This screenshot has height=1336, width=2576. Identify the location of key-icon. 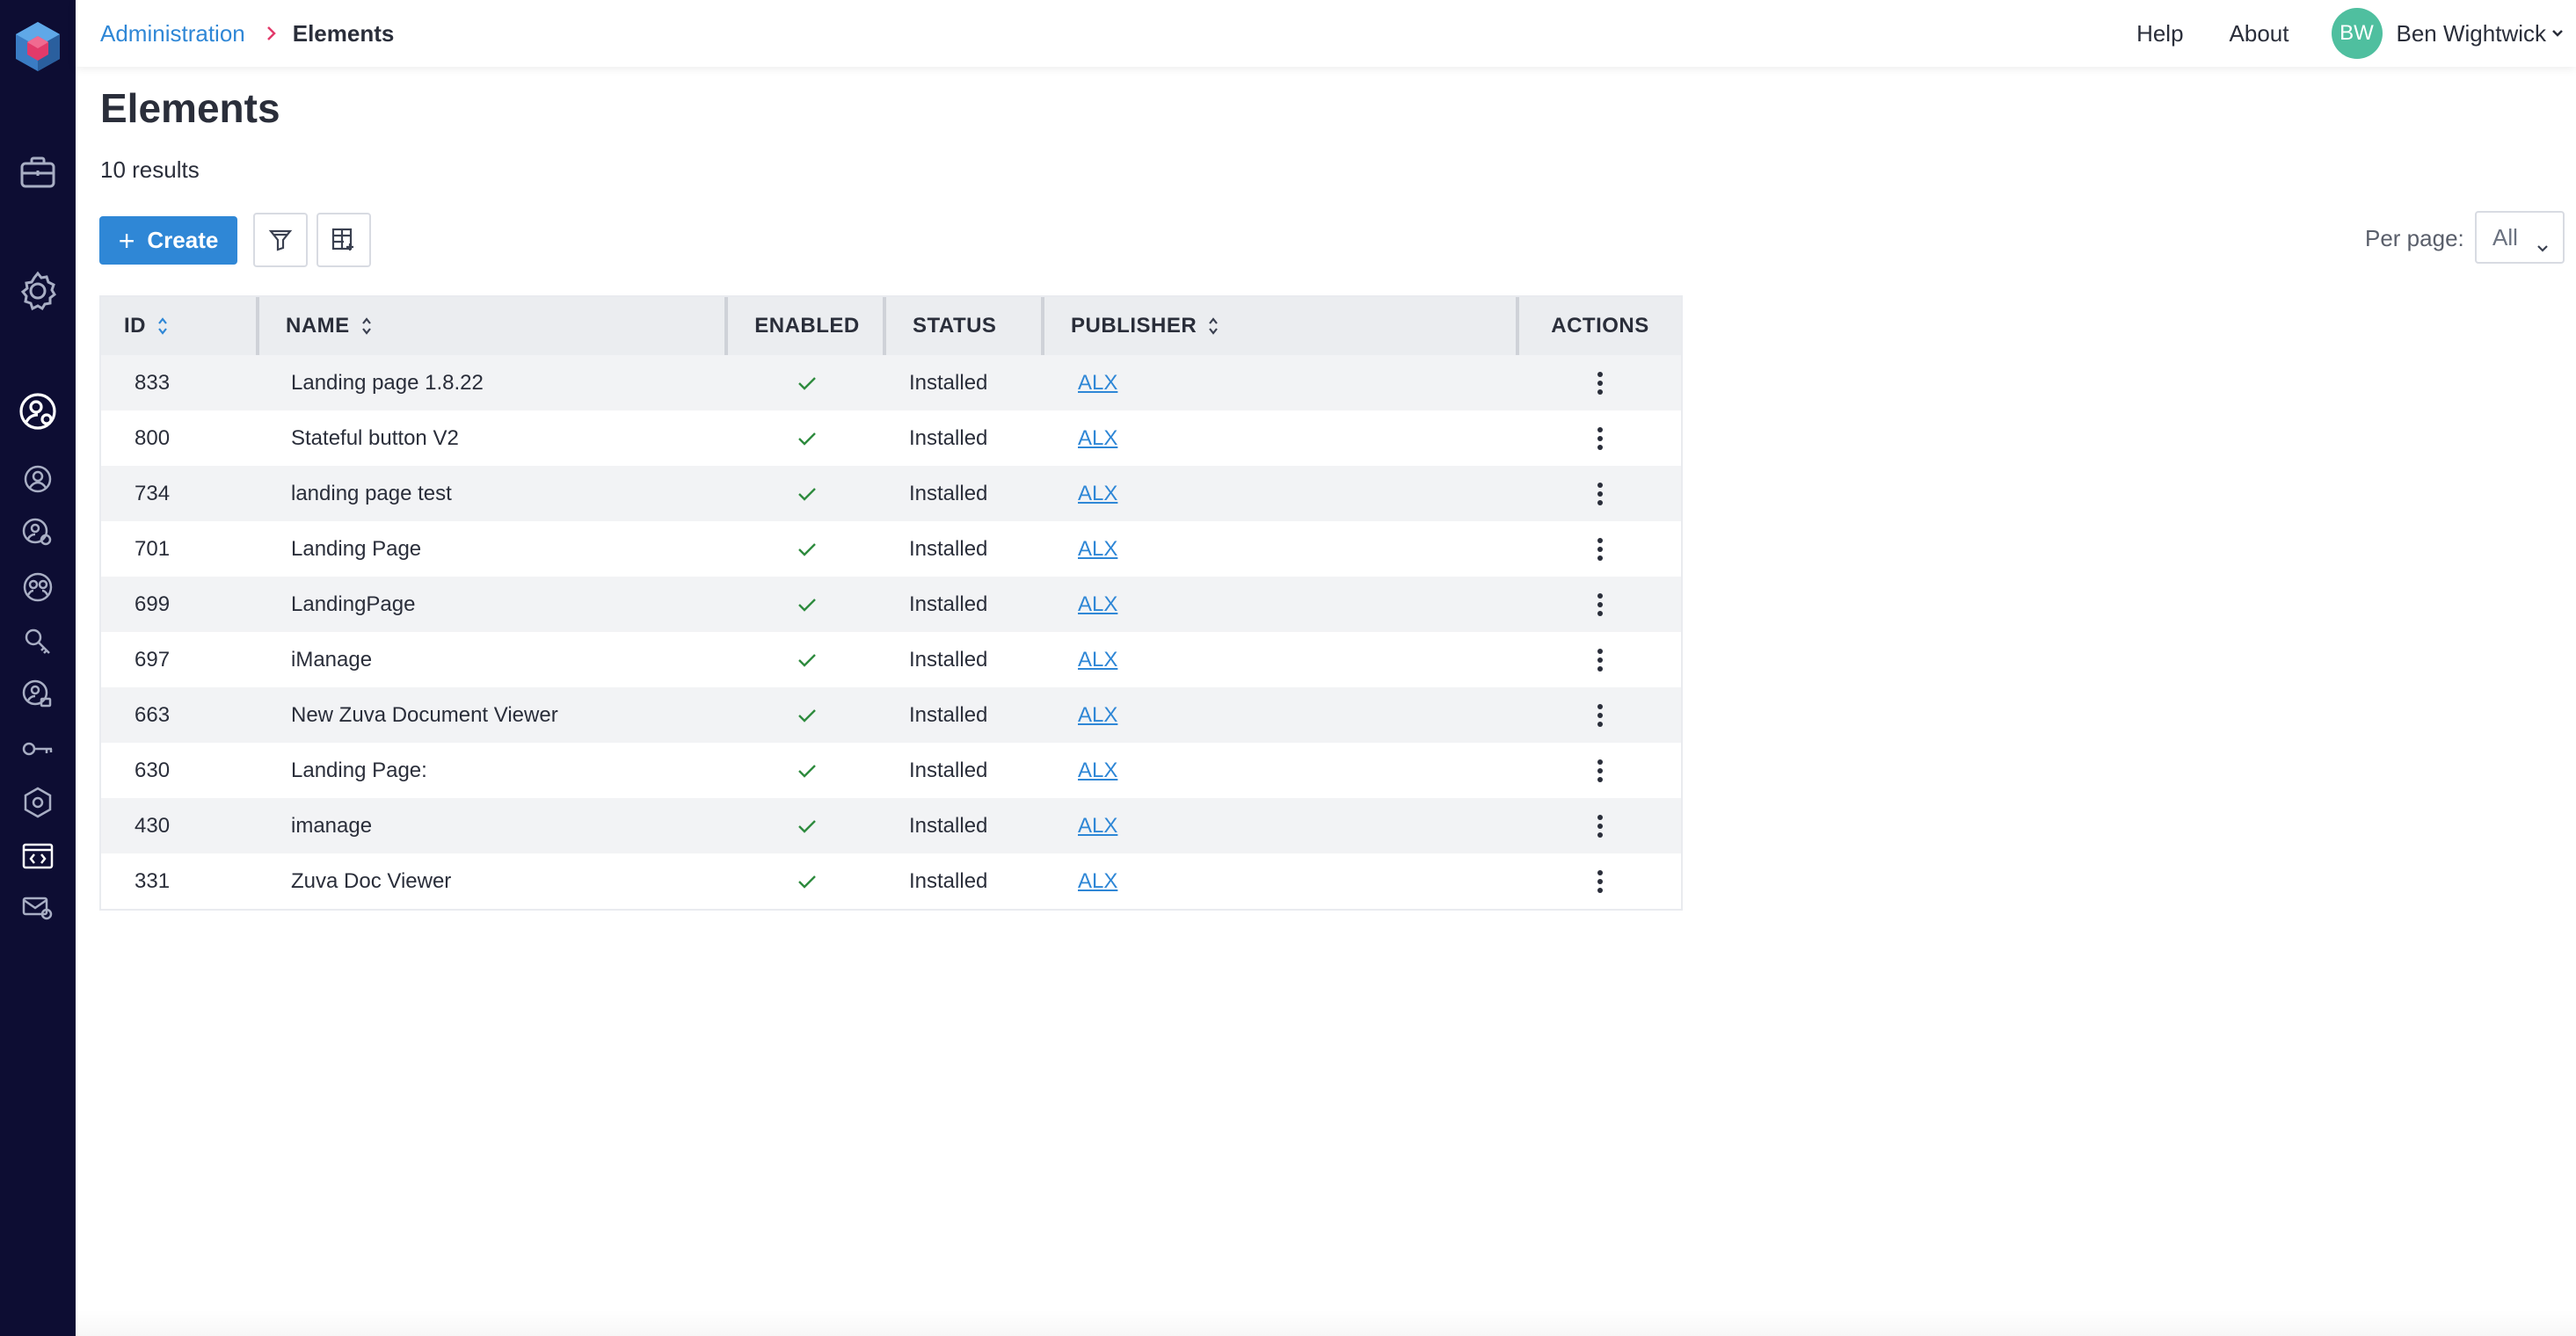
(38, 748).